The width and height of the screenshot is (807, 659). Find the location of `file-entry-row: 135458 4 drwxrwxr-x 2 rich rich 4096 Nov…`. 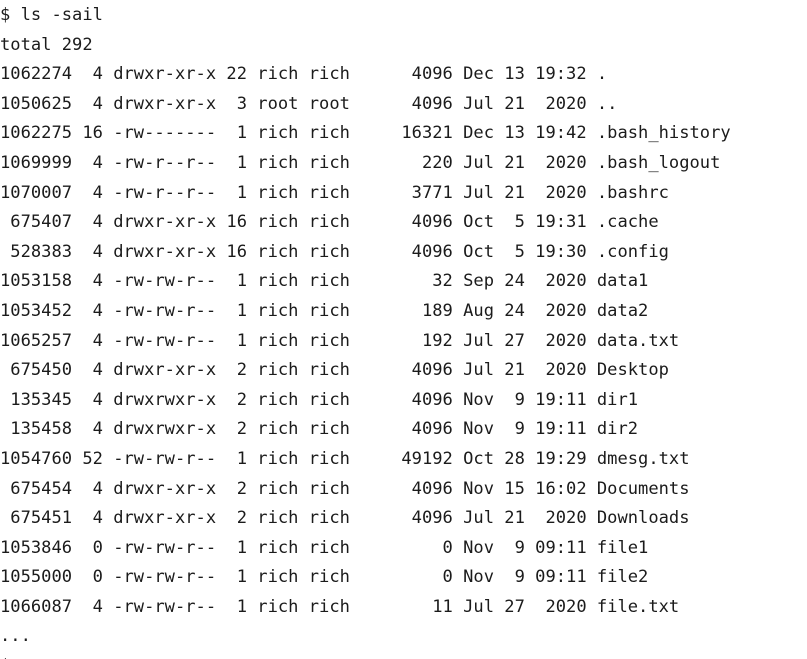

file-entry-row: 135458 4 drwxrwxr-x 2 rich rich 4096 Nov… is located at coordinates (319, 429).